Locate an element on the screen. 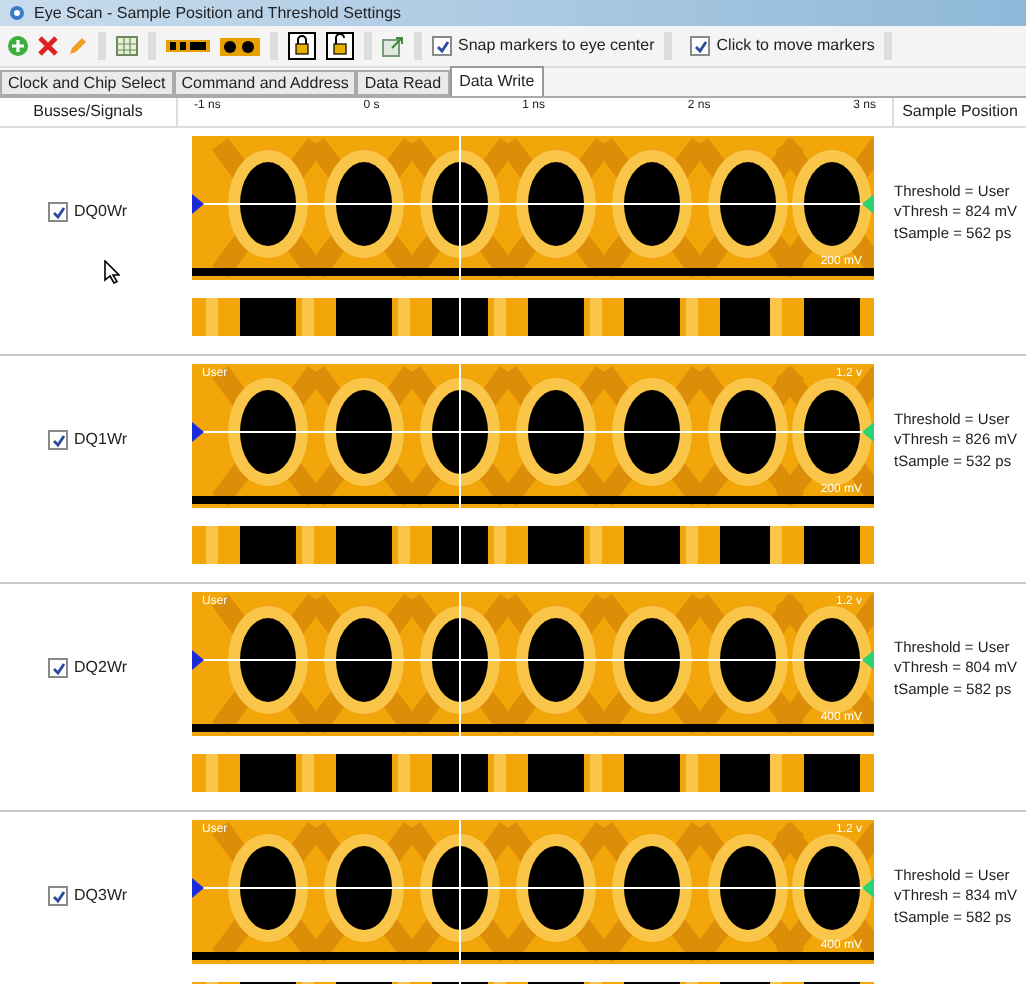 The width and height of the screenshot is (1026, 984). mouse-pointer-icon is located at coordinates (112, 272).